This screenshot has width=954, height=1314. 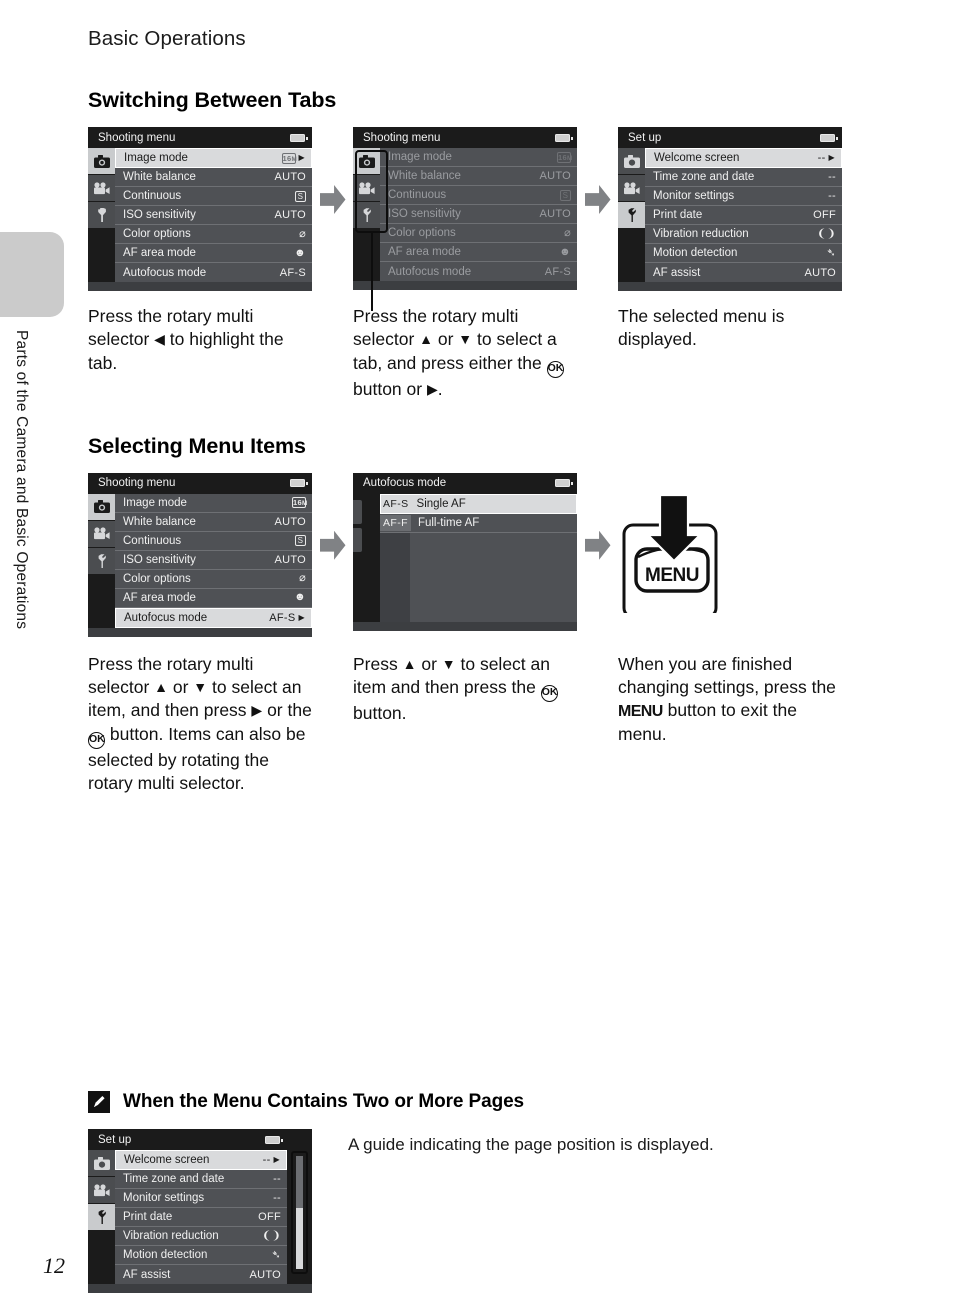 I want to click on screen-titlebar: Set up, so click(x=200, y=1140).